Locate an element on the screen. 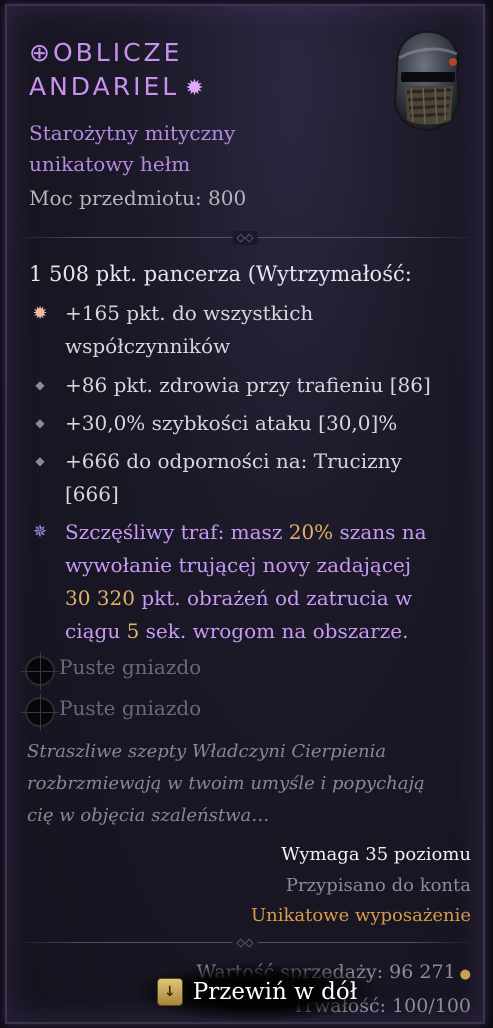  affix-life-on-hit: ◆ +86 pkt. zdrowia przy trafieniu [86] is located at coordinates (249, 385).